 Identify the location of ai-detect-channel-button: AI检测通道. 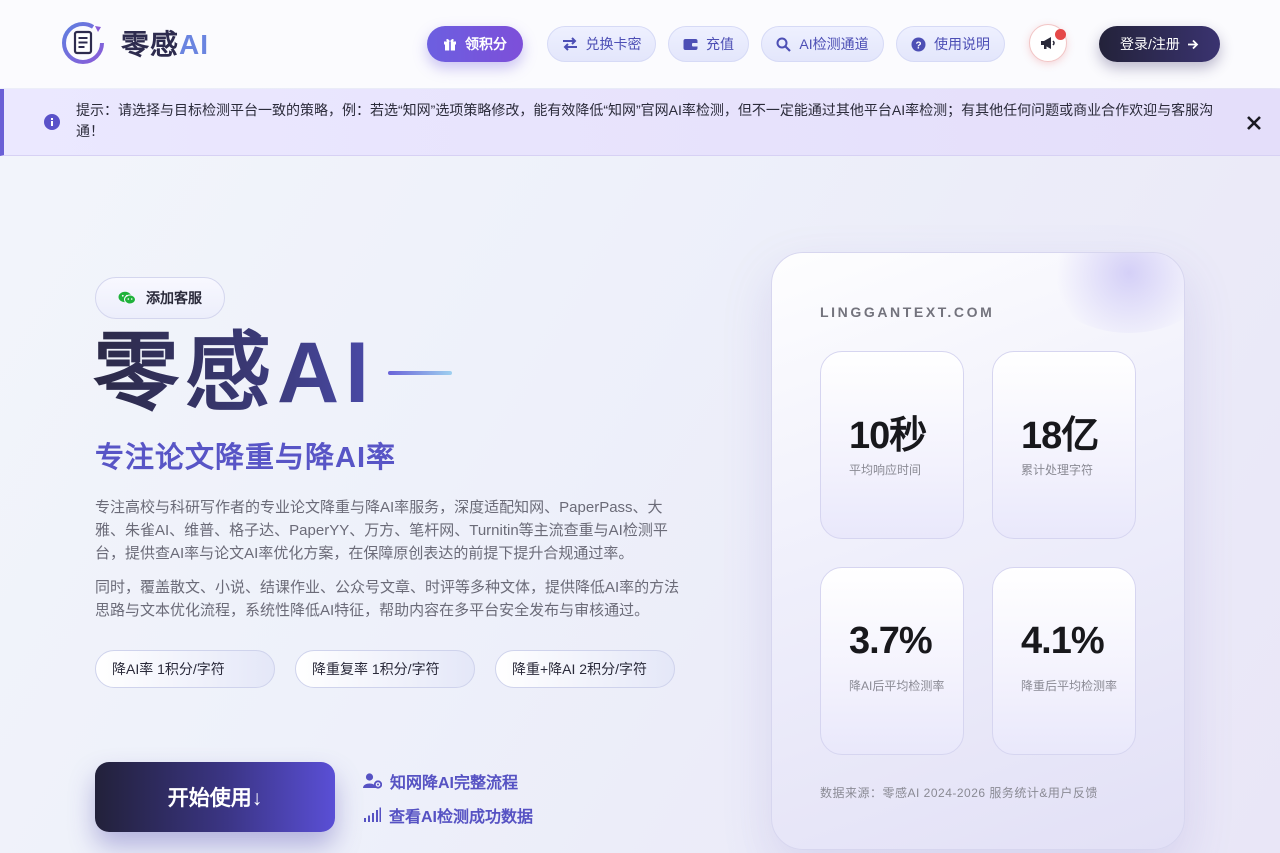
(822, 44).